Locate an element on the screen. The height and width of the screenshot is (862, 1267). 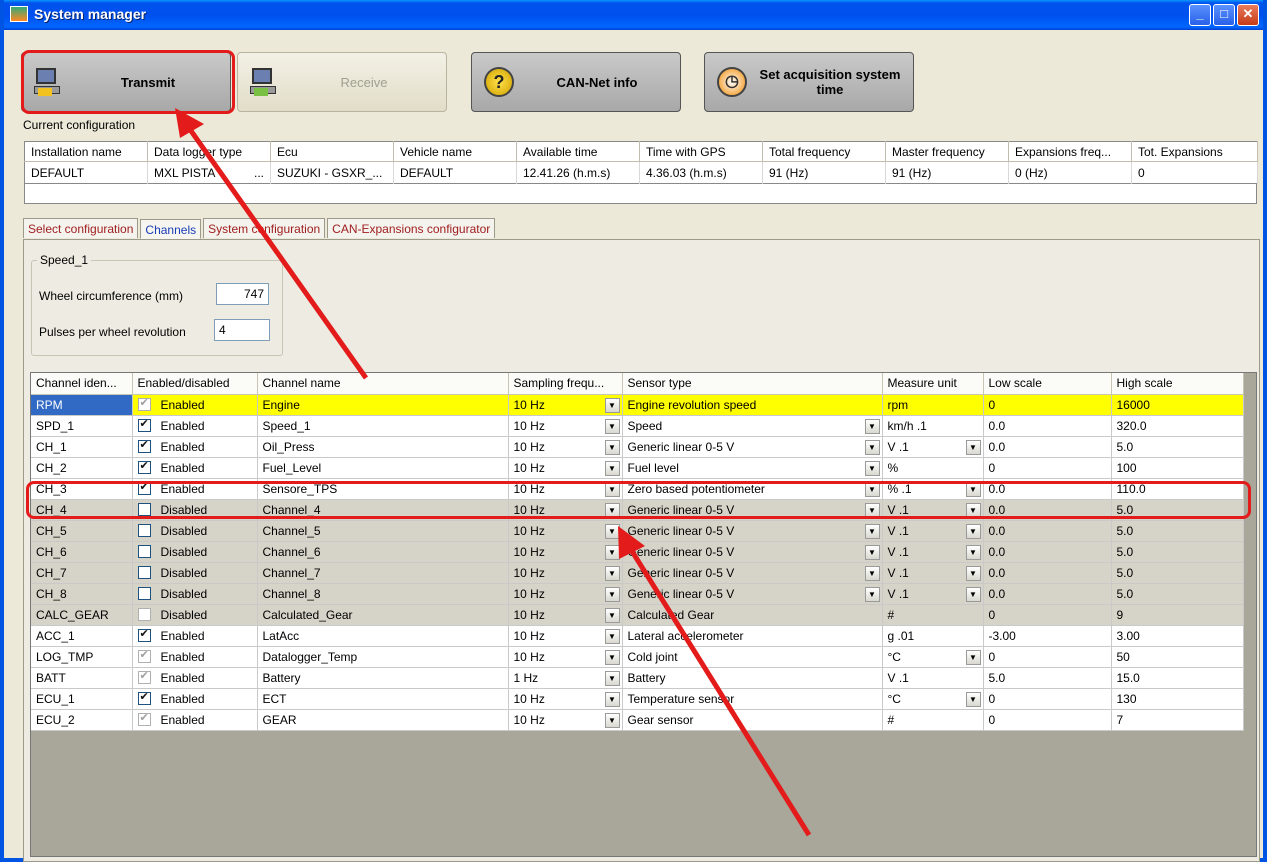
arrow-head-transmit is located at coordinates (189, 123).